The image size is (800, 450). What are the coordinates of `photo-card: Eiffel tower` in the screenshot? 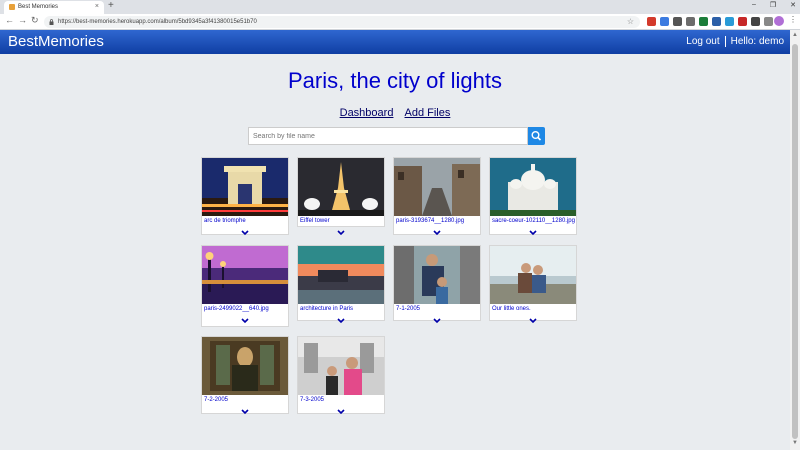 It's located at (341, 196).